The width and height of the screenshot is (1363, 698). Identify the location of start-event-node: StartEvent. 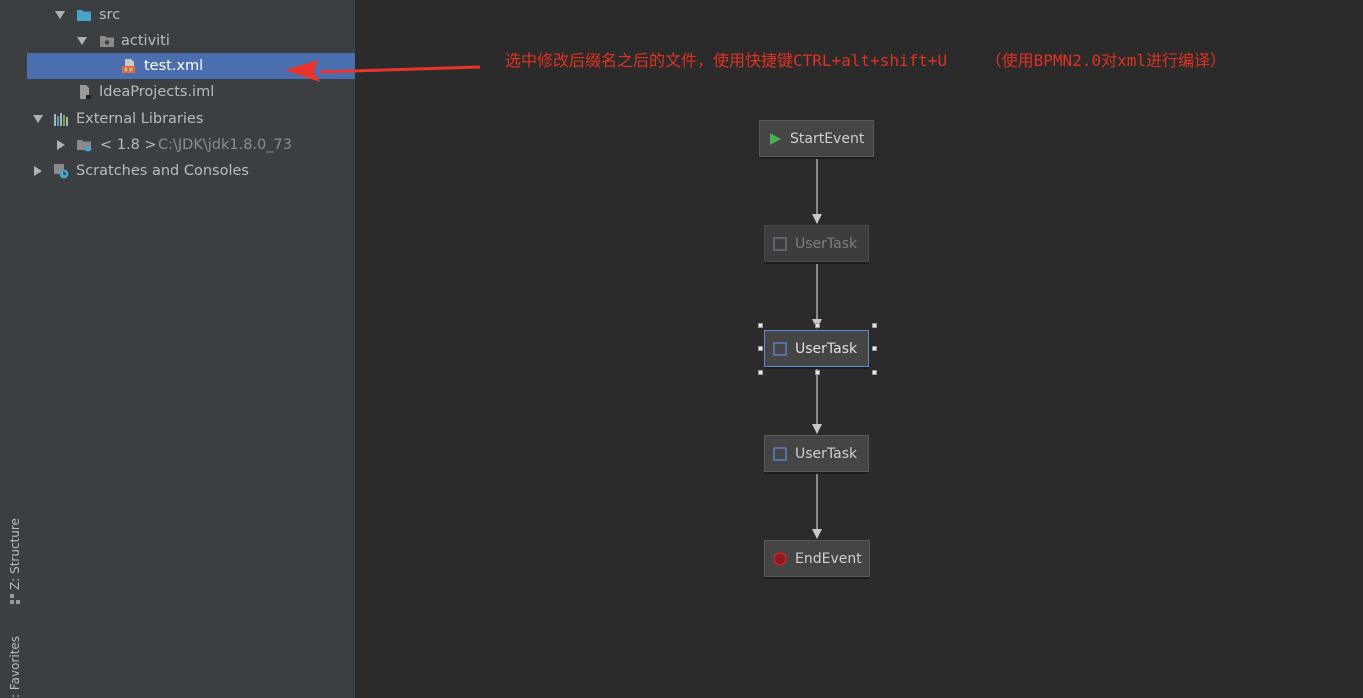
(816, 138).